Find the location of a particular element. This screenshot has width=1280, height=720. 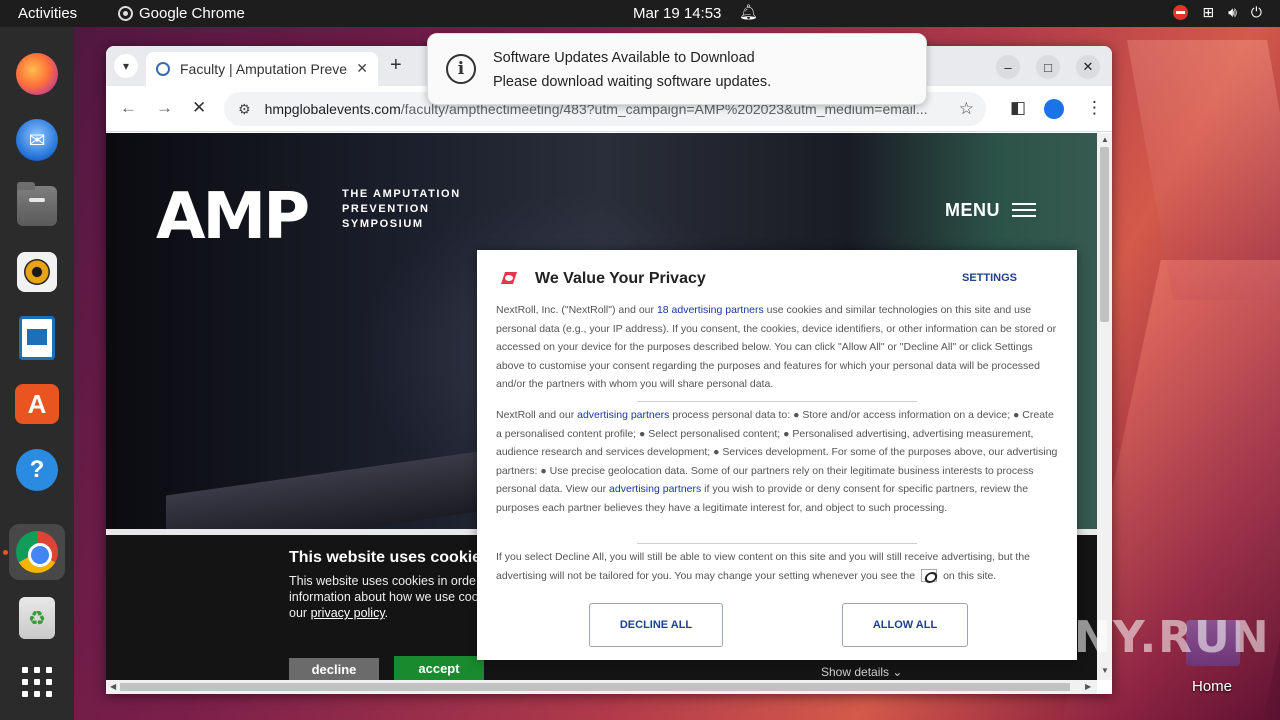

scroll-right-icon: ▶ is located at coordinates (1088, 686).